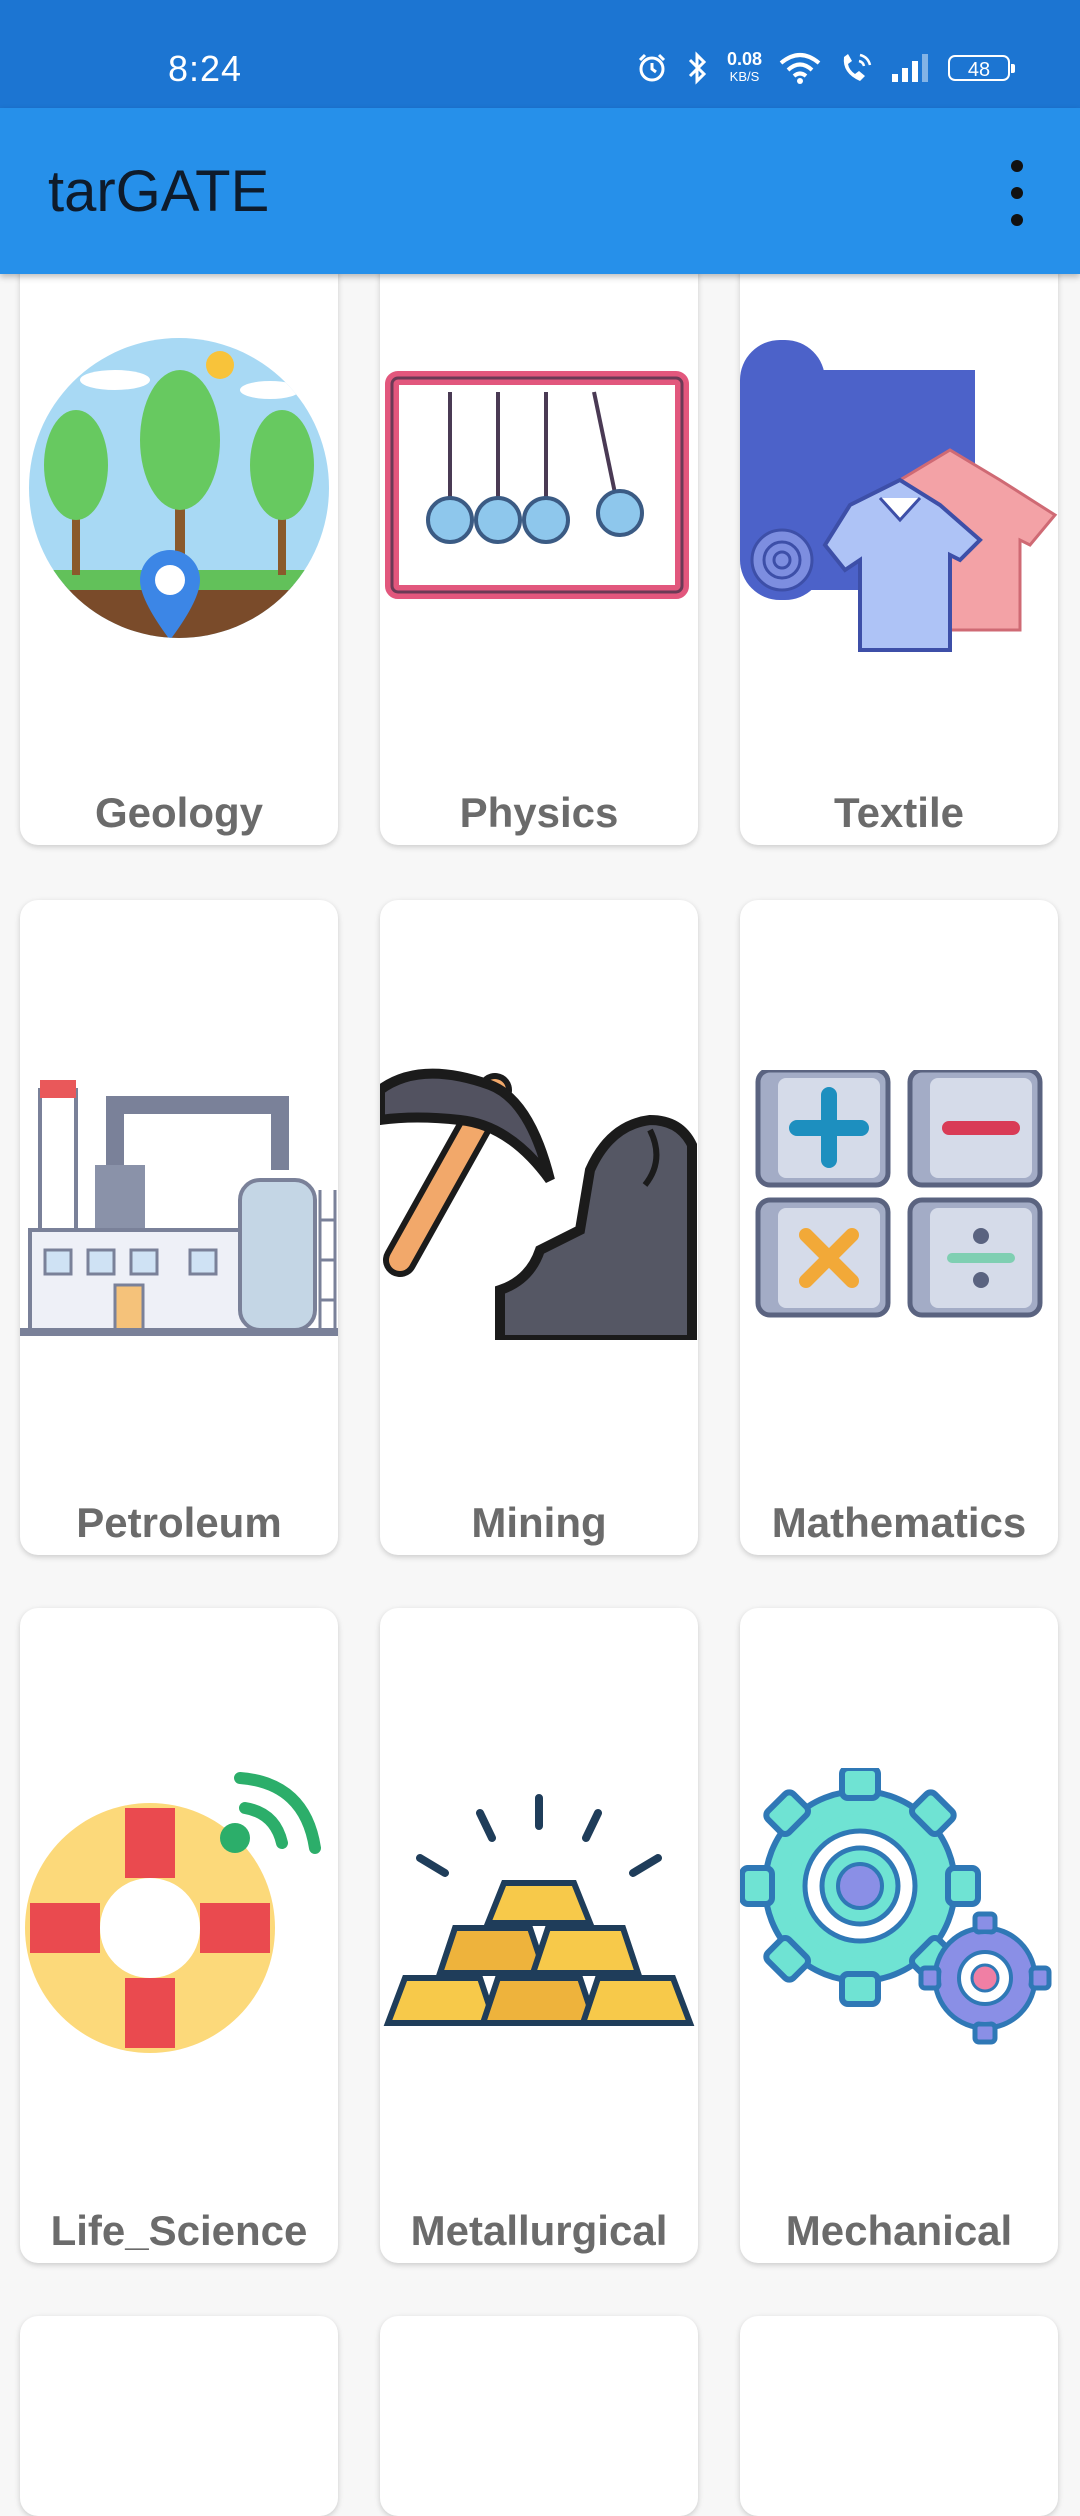 The width and height of the screenshot is (1080, 2516). I want to click on subject-card-mathematics: Mathematics, so click(899, 1227).